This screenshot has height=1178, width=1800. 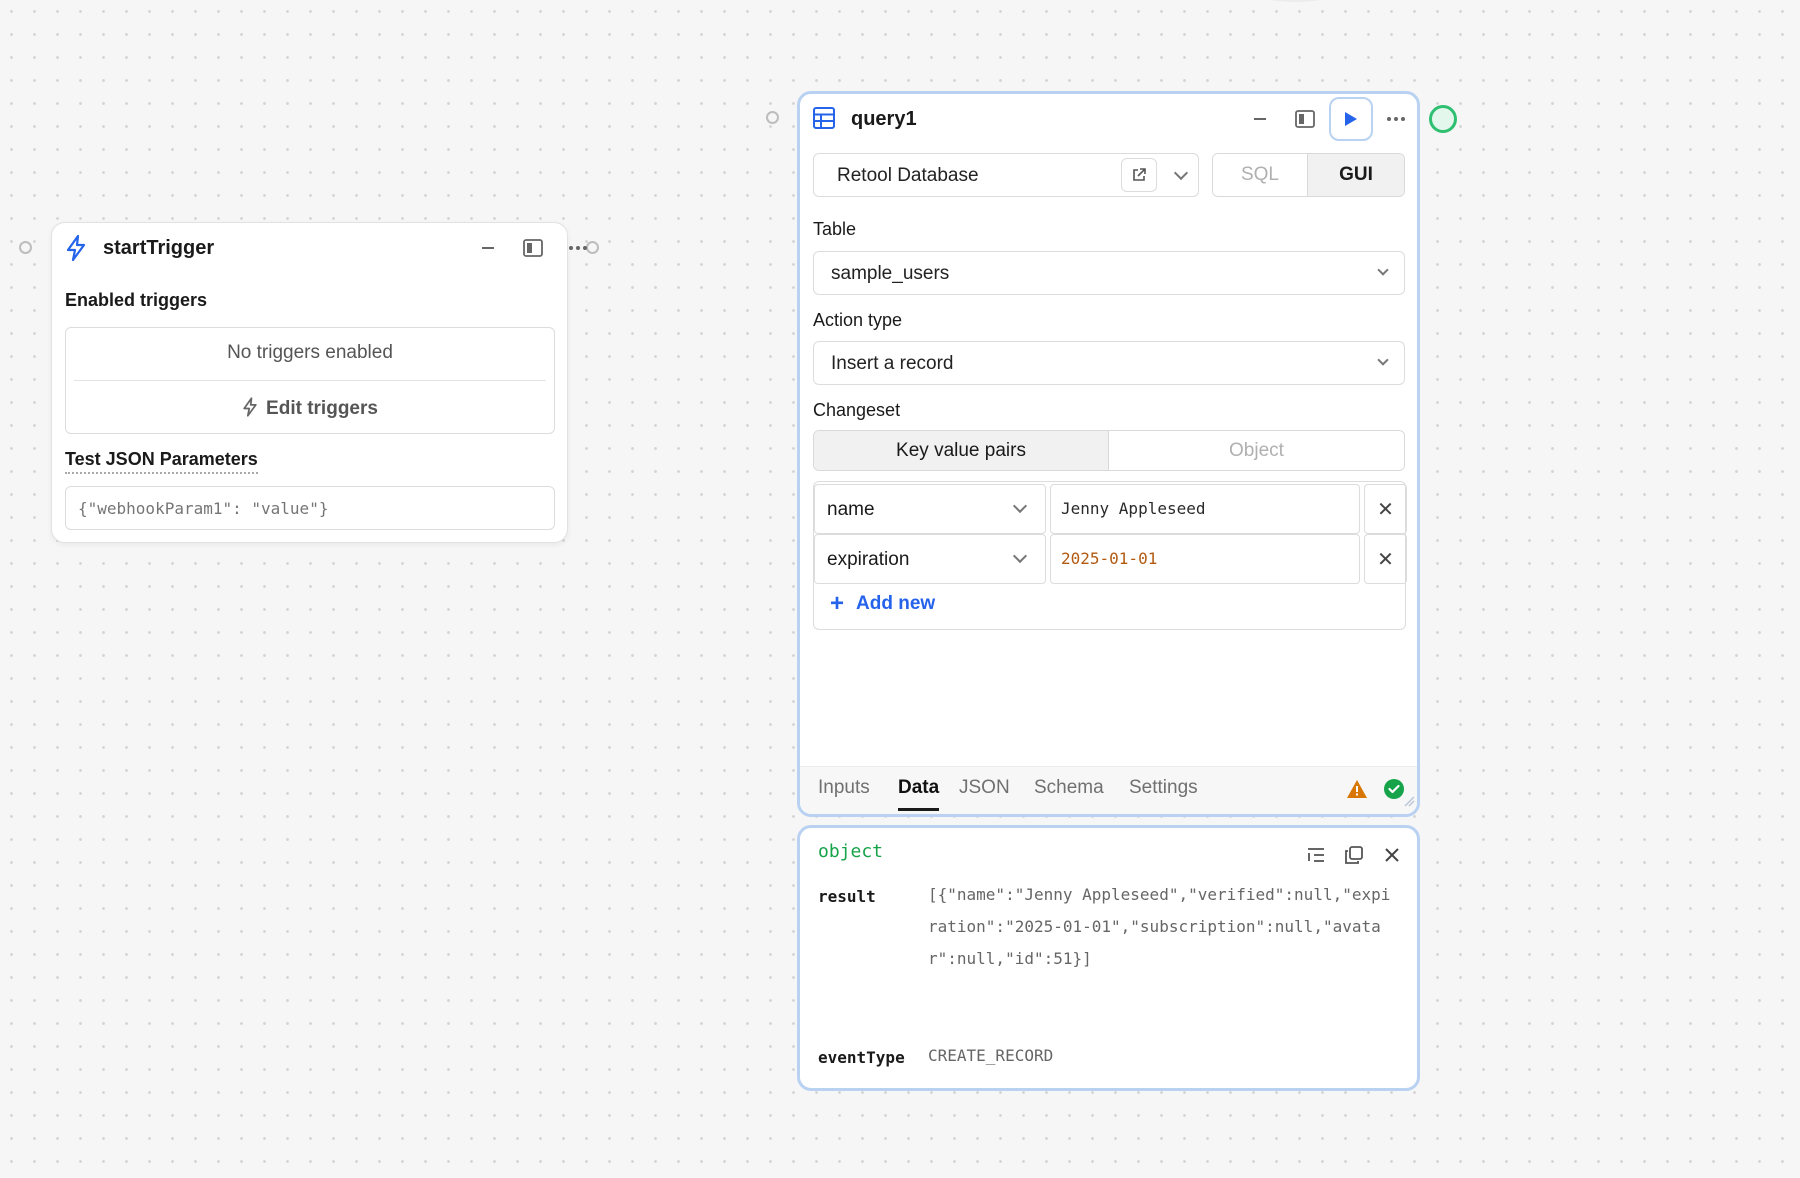 What do you see at coordinates (961, 450) in the screenshot?
I see `changeset-key-value-tab: Key value pairs` at bounding box center [961, 450].